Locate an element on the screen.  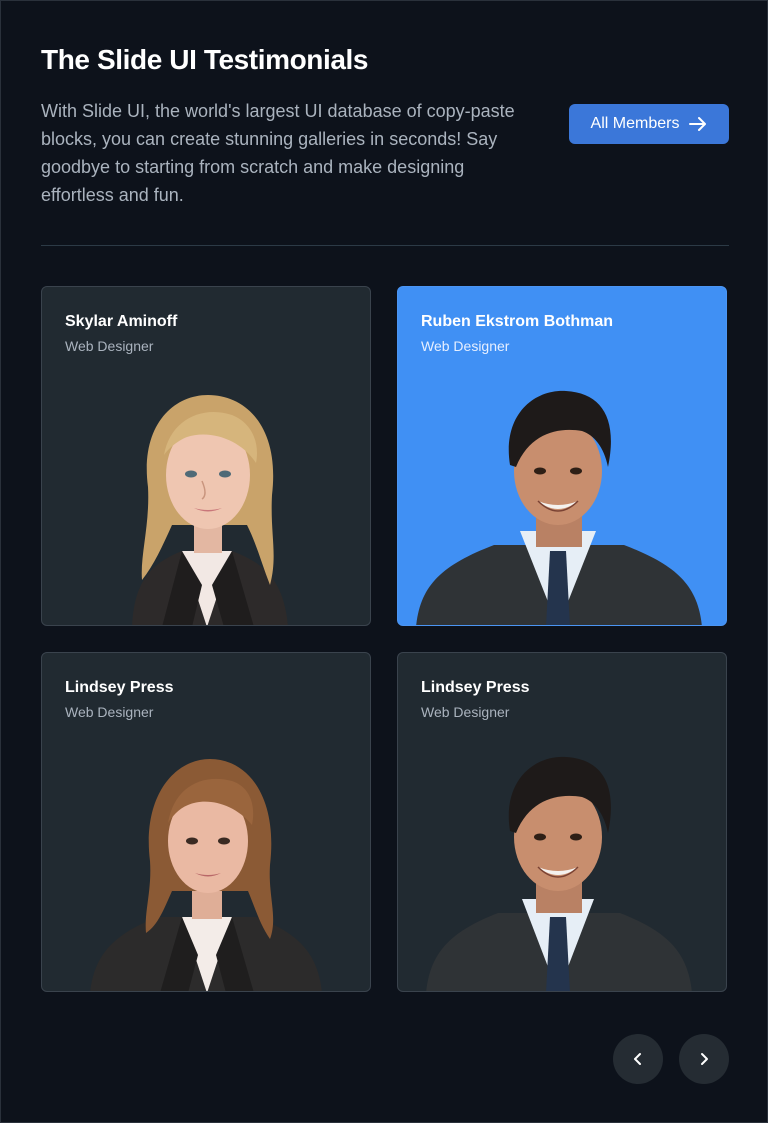
all-members-label: All Members is located at coordinates (635, 123).